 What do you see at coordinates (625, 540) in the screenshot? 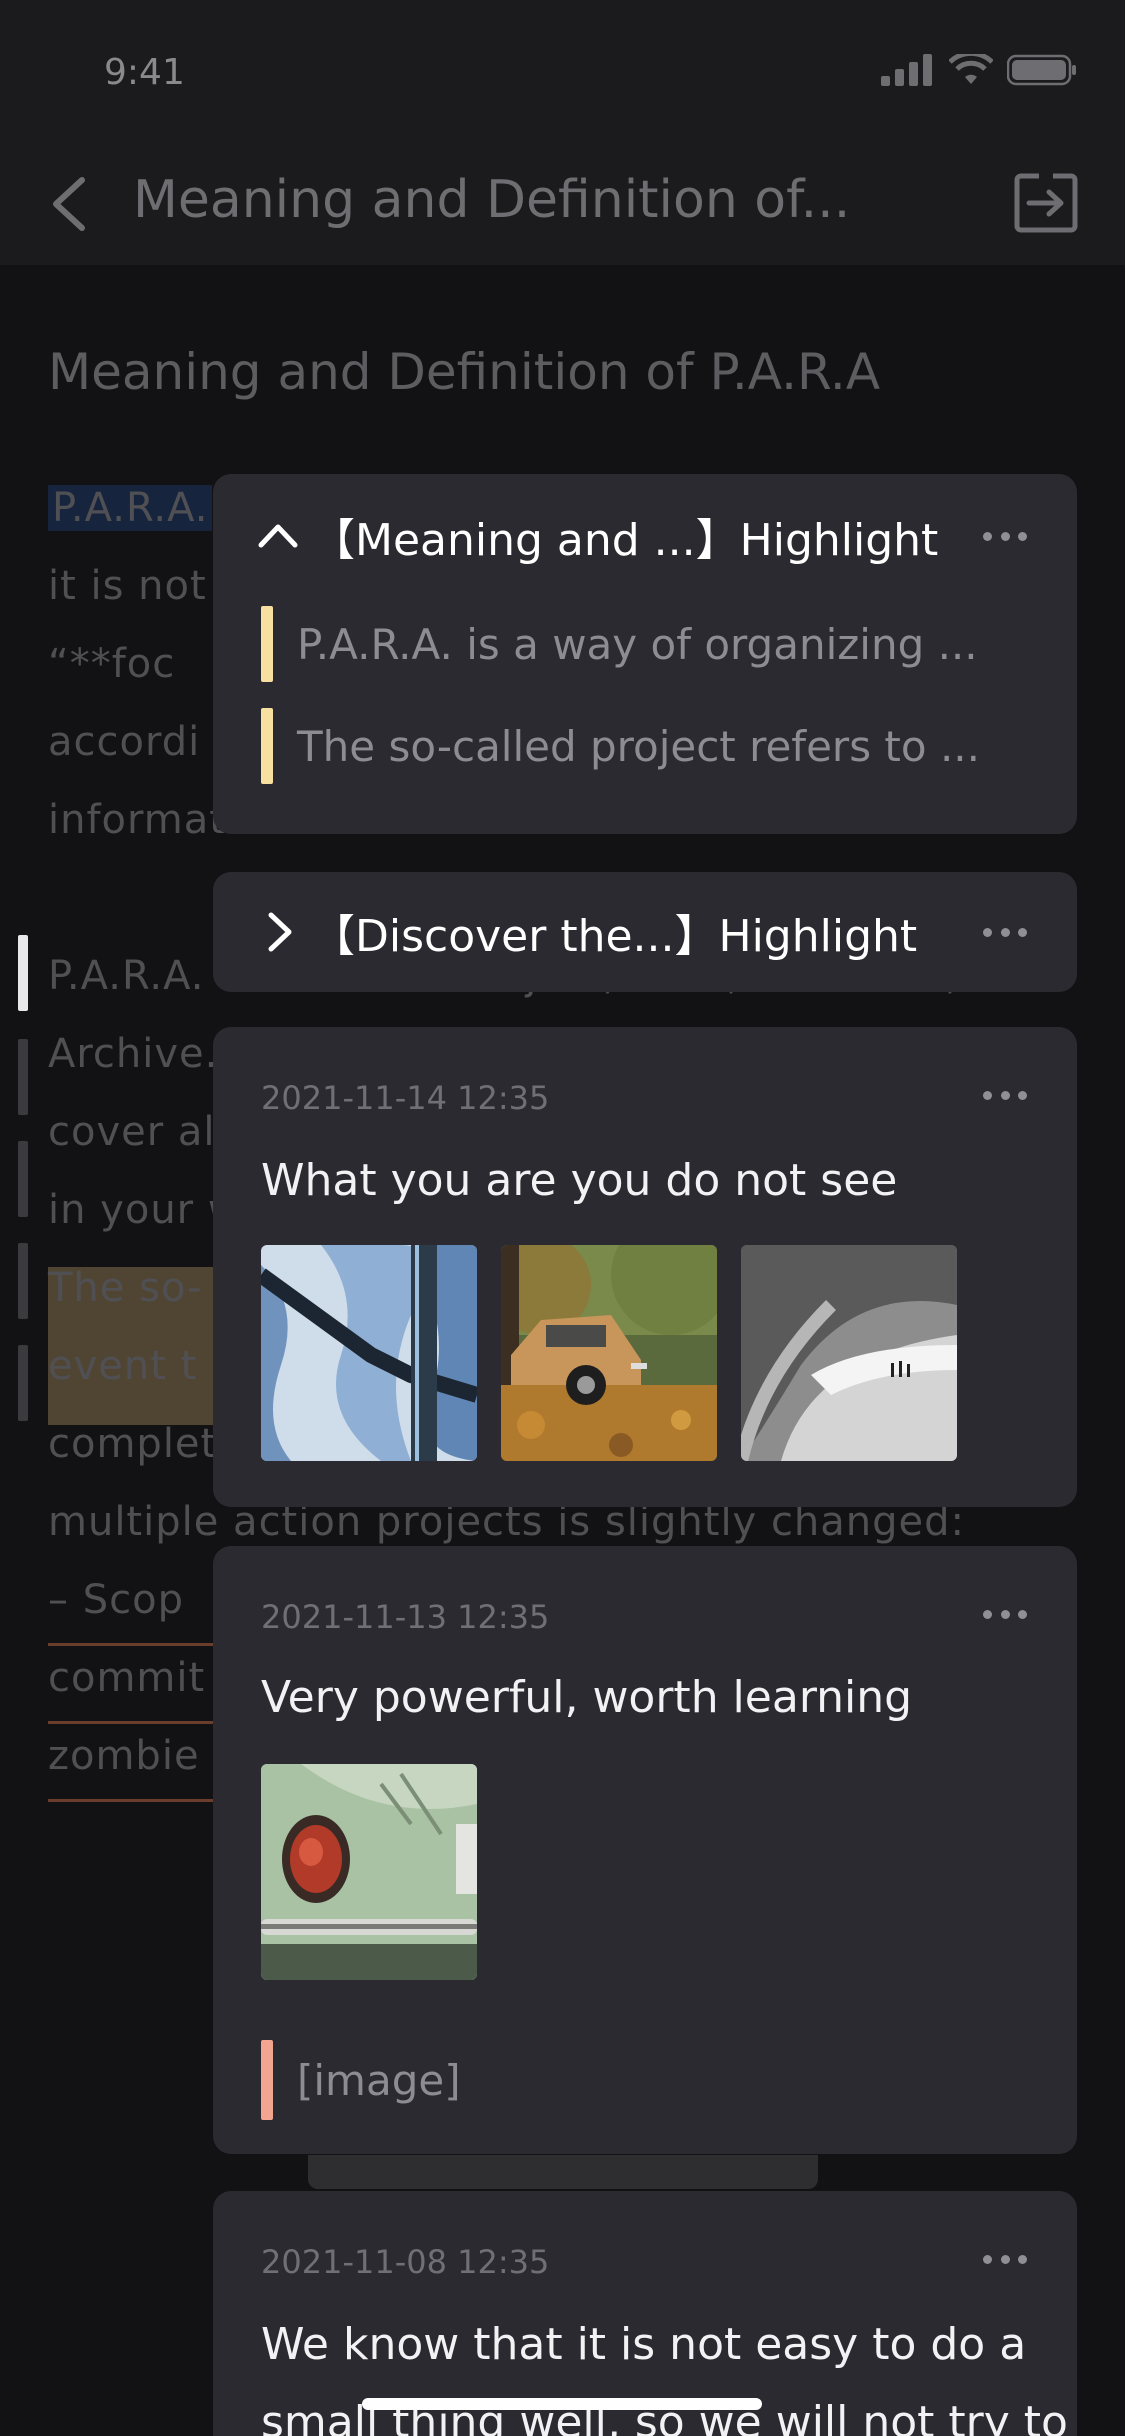
I see `group-title: 【Meaning and ...】Highlight` at bounding box center [625, 540].